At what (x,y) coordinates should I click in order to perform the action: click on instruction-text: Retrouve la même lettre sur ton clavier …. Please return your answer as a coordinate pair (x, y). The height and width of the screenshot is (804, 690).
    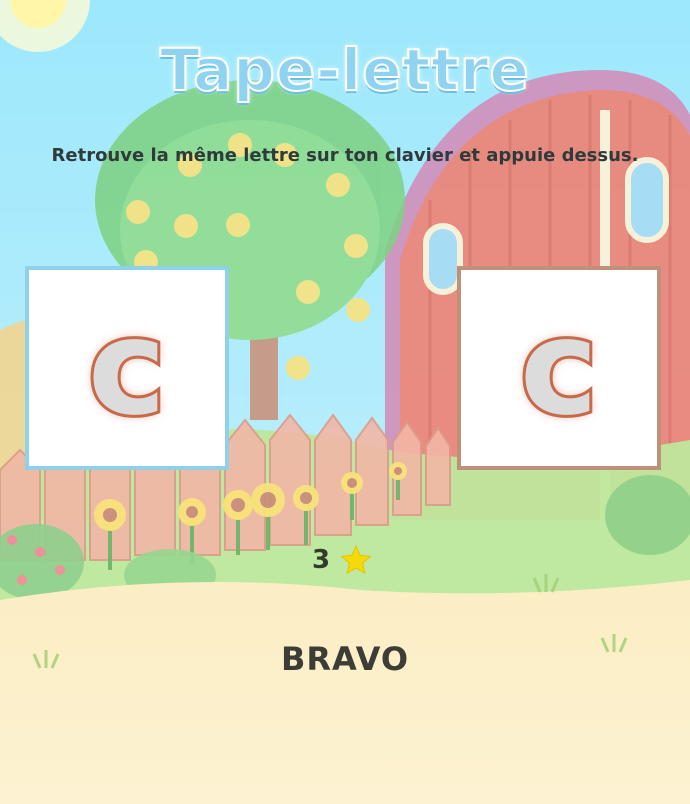
    Looking at the image, I should click on (345, 155).